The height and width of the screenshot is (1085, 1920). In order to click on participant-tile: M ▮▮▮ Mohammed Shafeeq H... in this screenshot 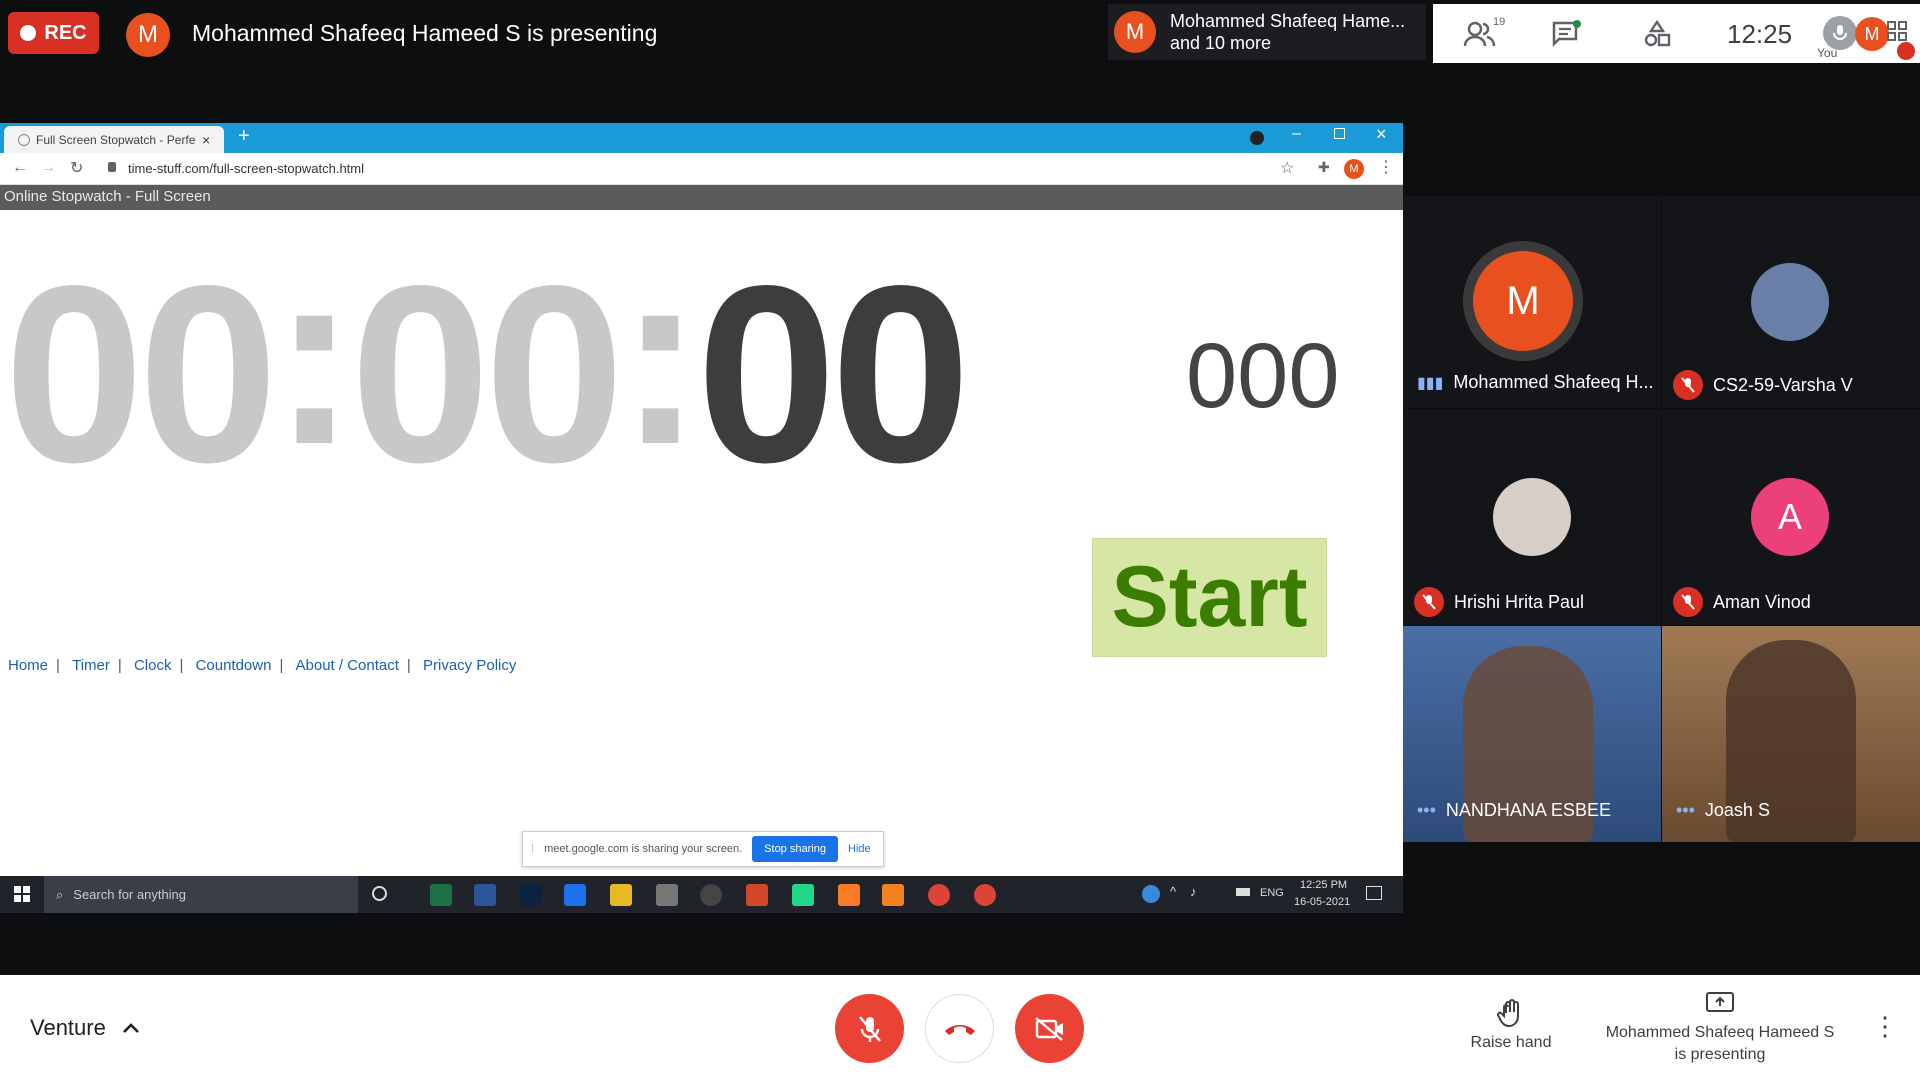, I will do `click(1532, 302)`.